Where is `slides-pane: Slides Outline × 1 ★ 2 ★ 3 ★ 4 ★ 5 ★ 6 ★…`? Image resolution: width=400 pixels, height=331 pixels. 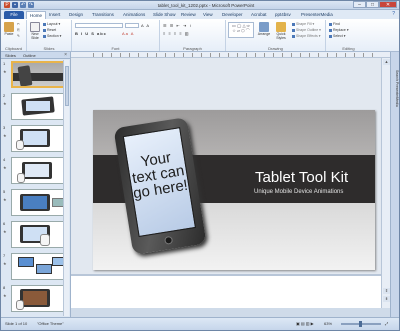 slides-pane: Slides Outline × 1 ★ 2 ★ 3 ★ 4 ★ 5 ★ 6 ★… is located at coordinates (36, 184).